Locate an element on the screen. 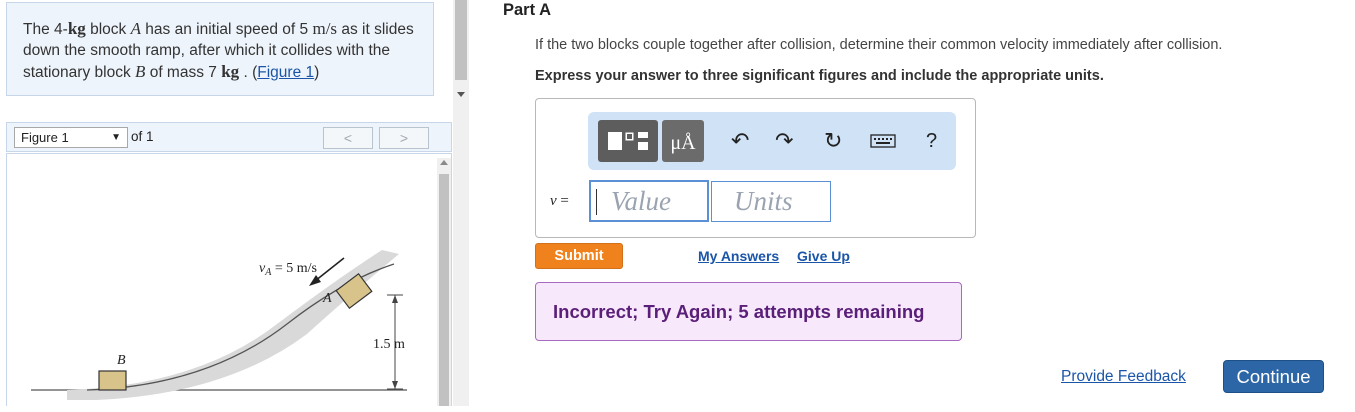 This screenshot has height=412, width=1355. part-title: Part A is located at coordinates (527, 10).